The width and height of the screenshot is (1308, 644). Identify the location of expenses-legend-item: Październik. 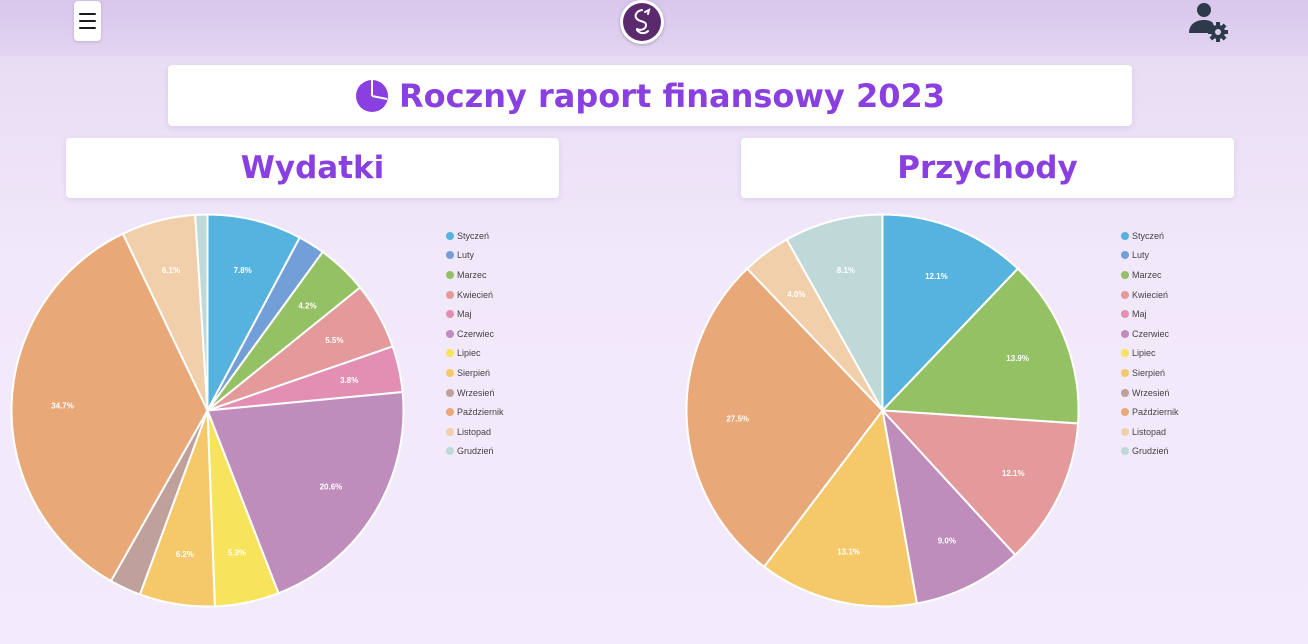
(501, 412).